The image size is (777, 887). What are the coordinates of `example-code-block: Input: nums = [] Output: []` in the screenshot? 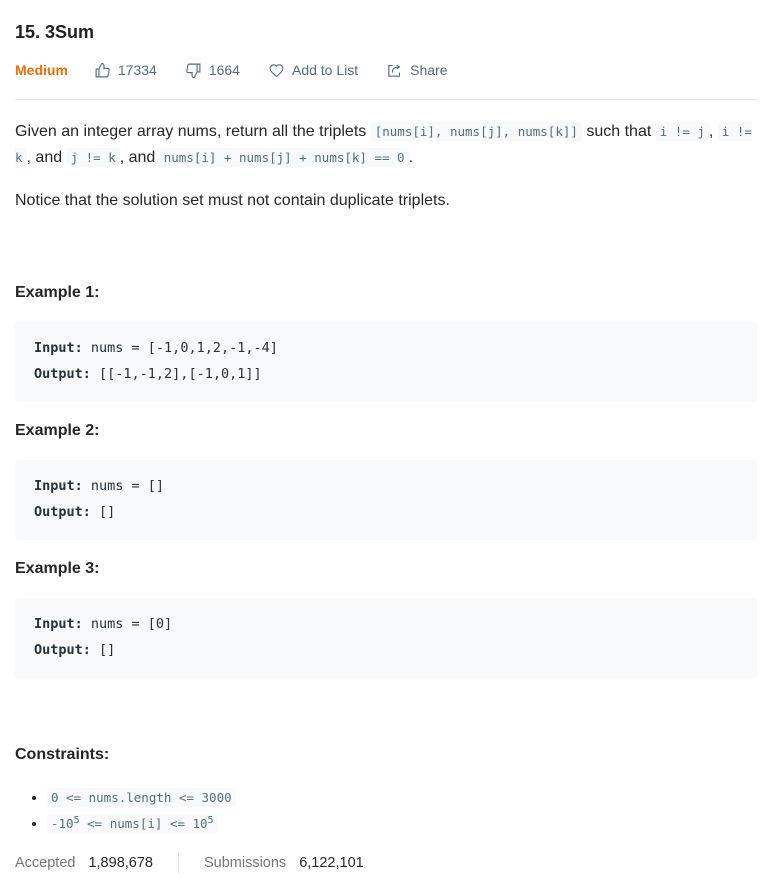 It's located at (386, 500).